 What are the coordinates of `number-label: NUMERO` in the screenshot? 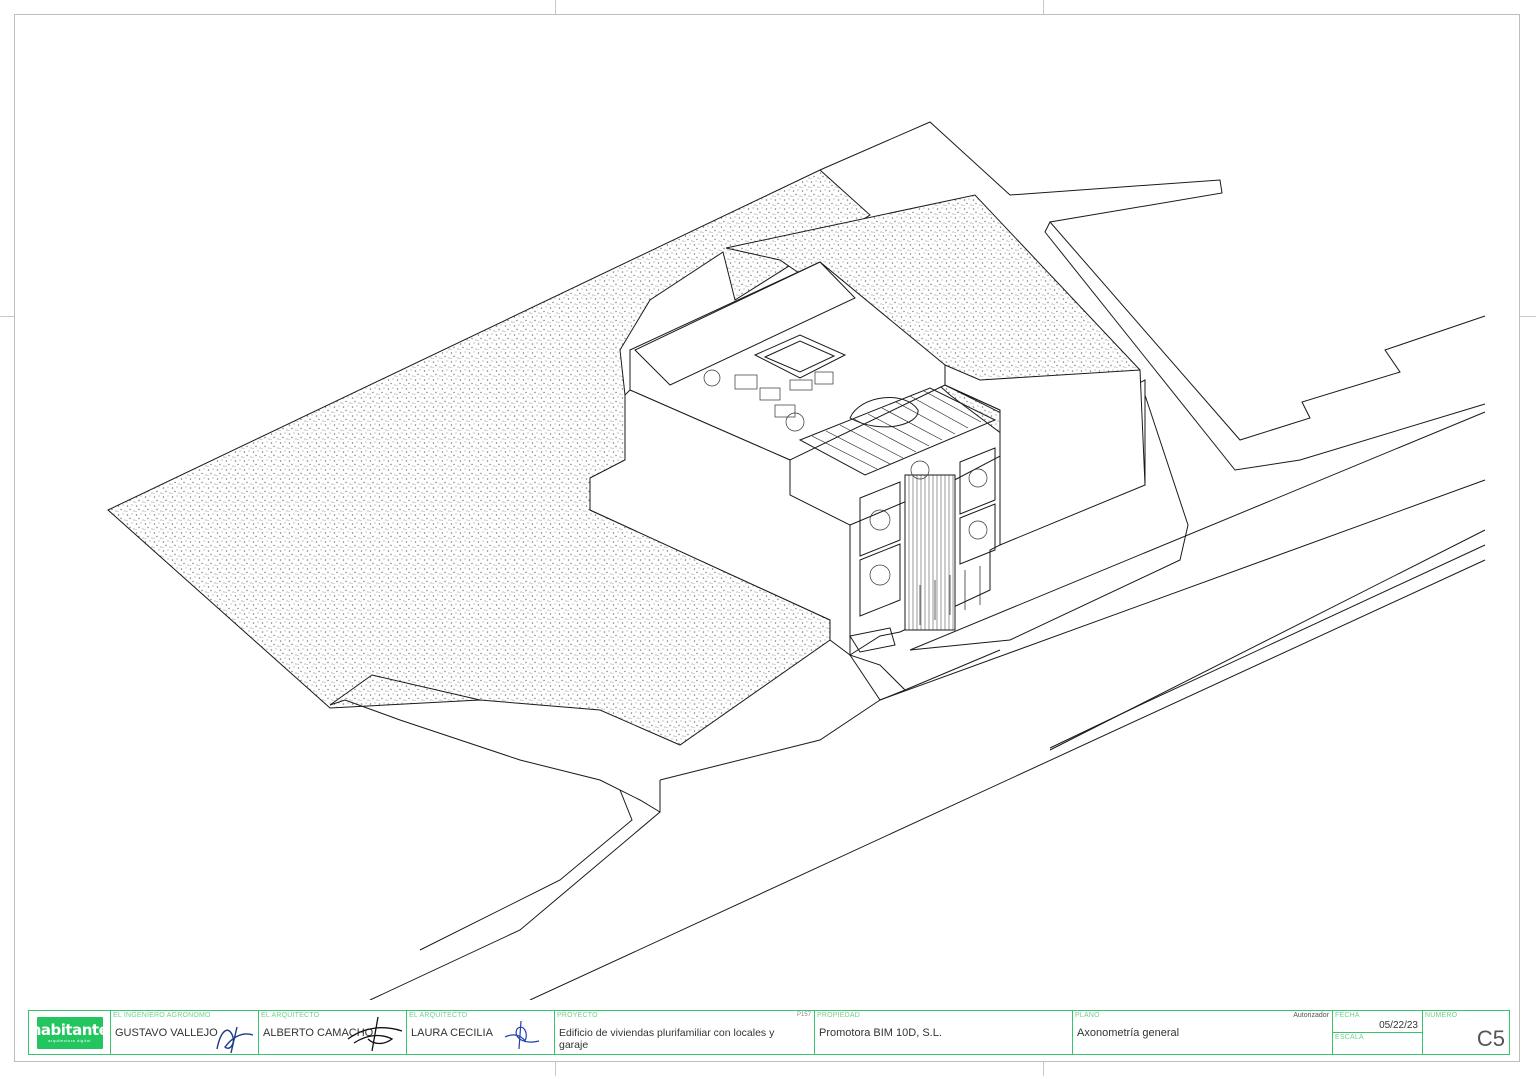 It's located at (1441, 1015).